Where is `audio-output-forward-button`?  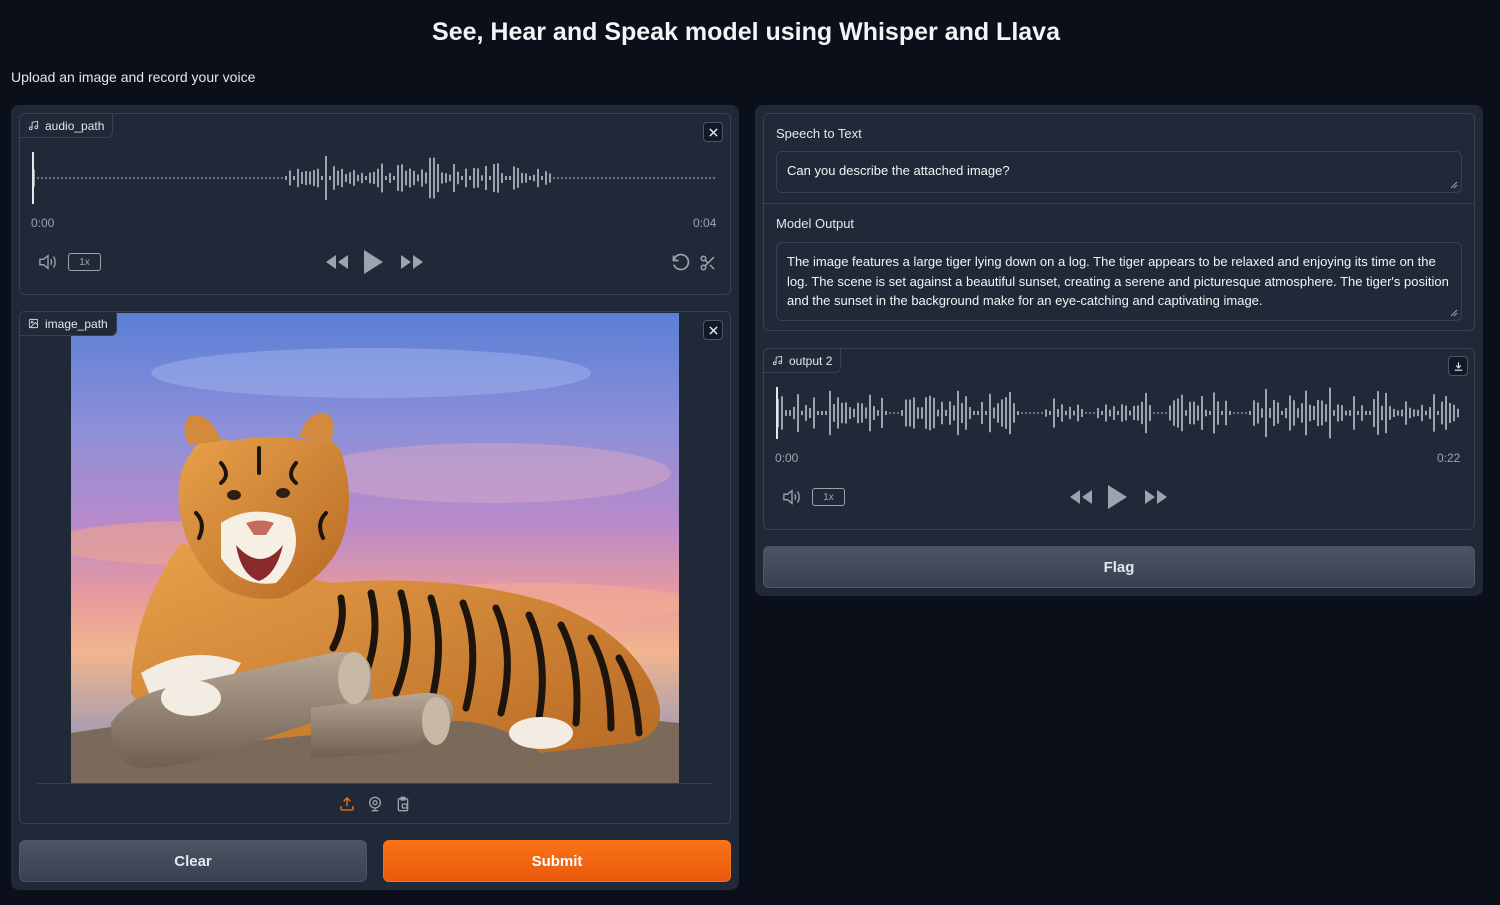
audio-output-forward-button is located at coordinates (1156, 497).